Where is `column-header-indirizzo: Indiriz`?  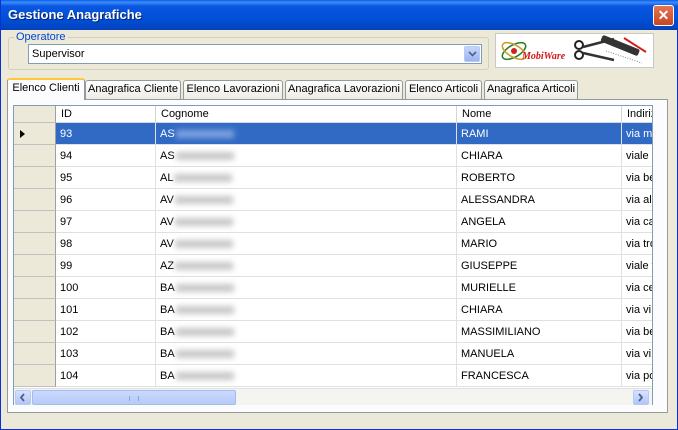 column-header-indirizzo: Indiriz is located at coordinates (637, 114).